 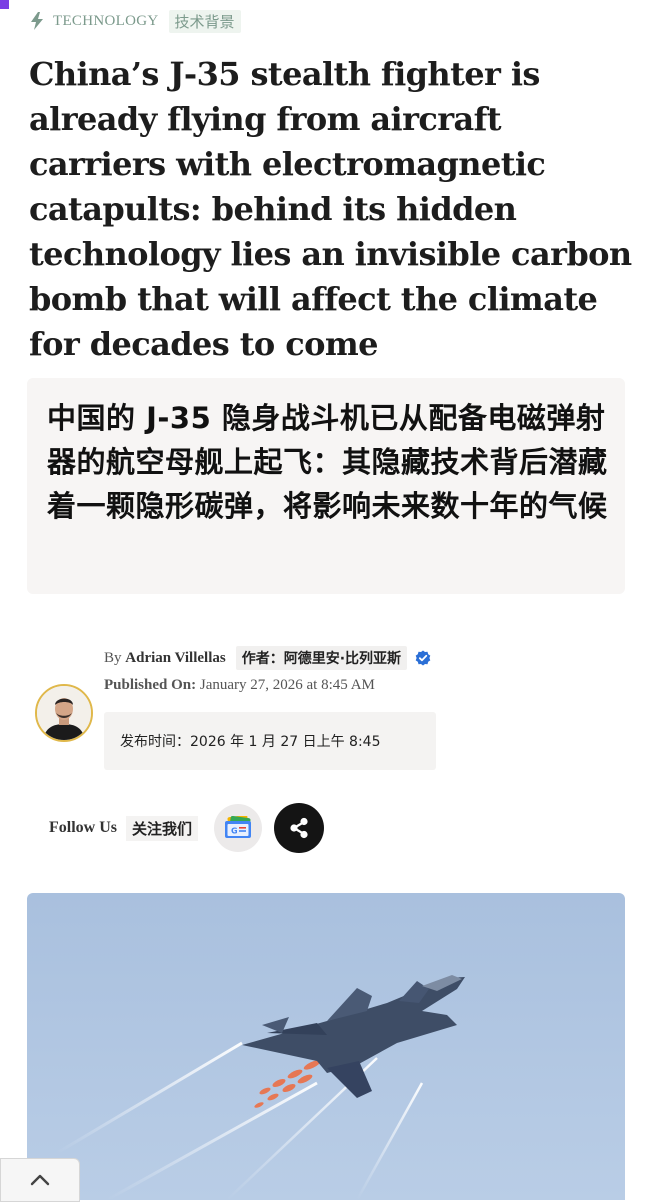 What do you see at coordinates (106, 21) in the screenshot?
I see `category-label: TECHNOLOGY` at bounding box center [106, 21].